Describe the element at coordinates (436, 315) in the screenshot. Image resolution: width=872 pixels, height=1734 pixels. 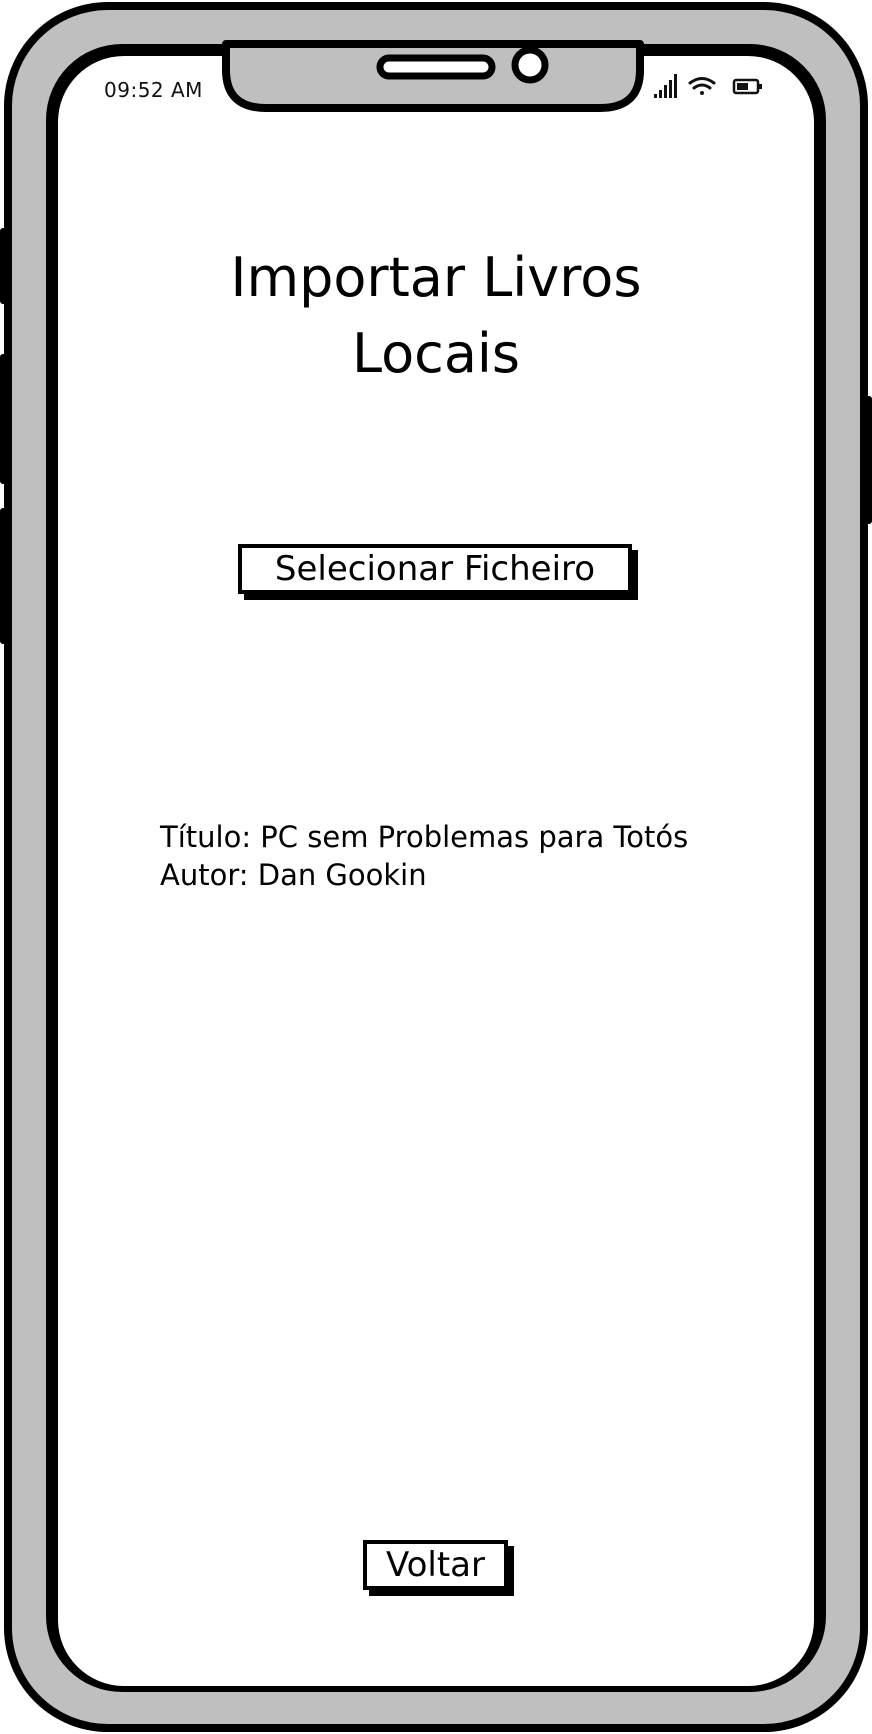
I see `page-title: Importar Livros Locais` at that location.